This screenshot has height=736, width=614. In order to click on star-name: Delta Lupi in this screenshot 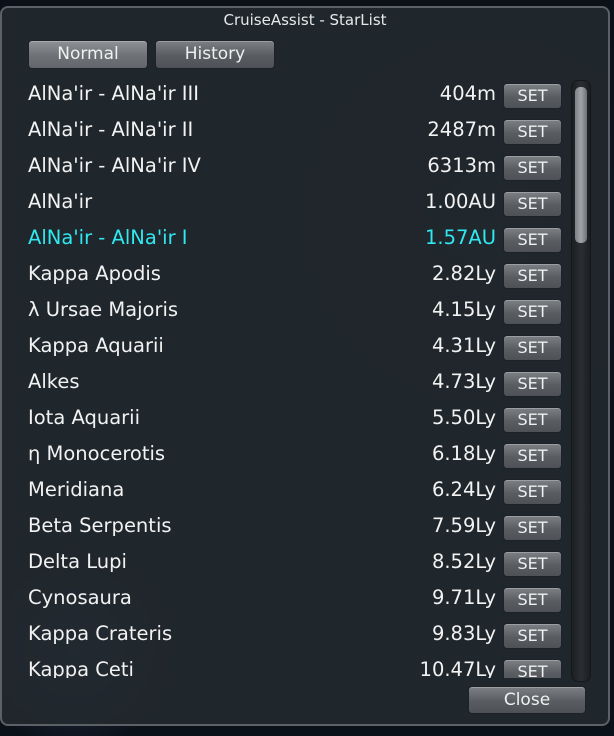, I will do `click(77, 561)`.